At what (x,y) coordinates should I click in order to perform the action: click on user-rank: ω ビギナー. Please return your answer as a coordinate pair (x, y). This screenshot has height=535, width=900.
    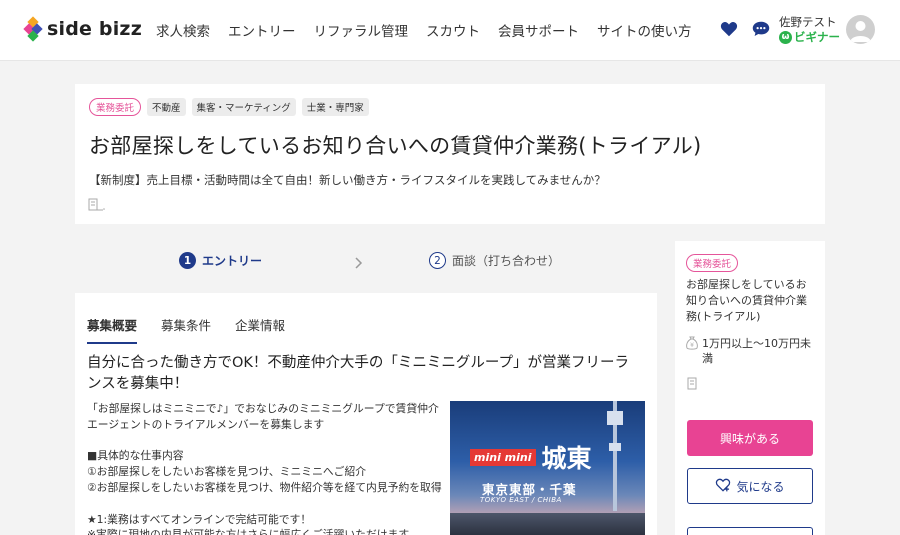
    Looking at the image, I should click on (809, 37).